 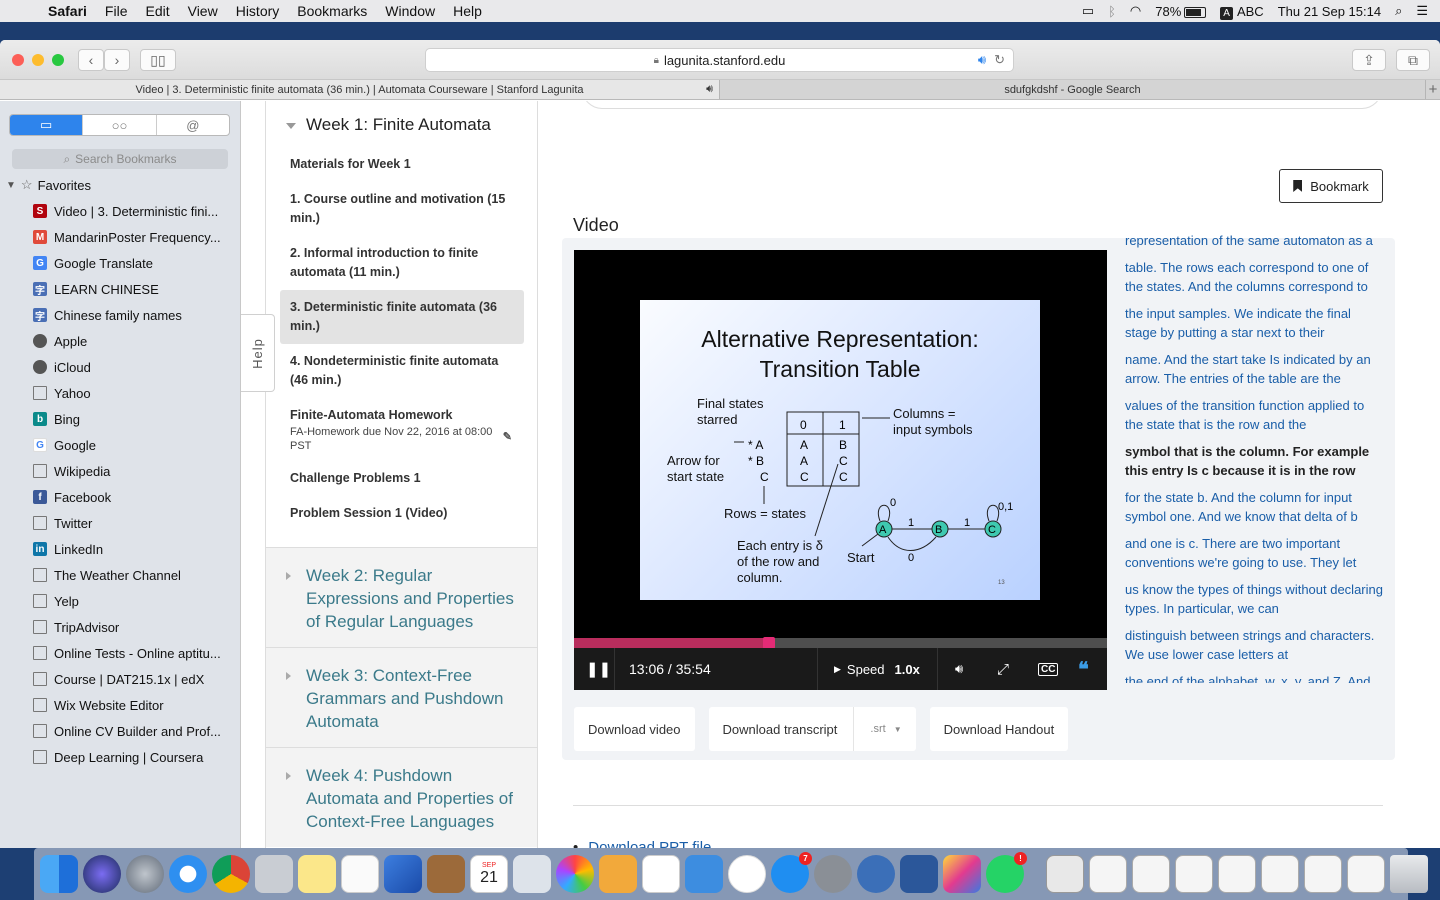 What do you see at coordinates (59, 874) in the screenshot?
I see `finder-icon` at bounding box center [59, 874].